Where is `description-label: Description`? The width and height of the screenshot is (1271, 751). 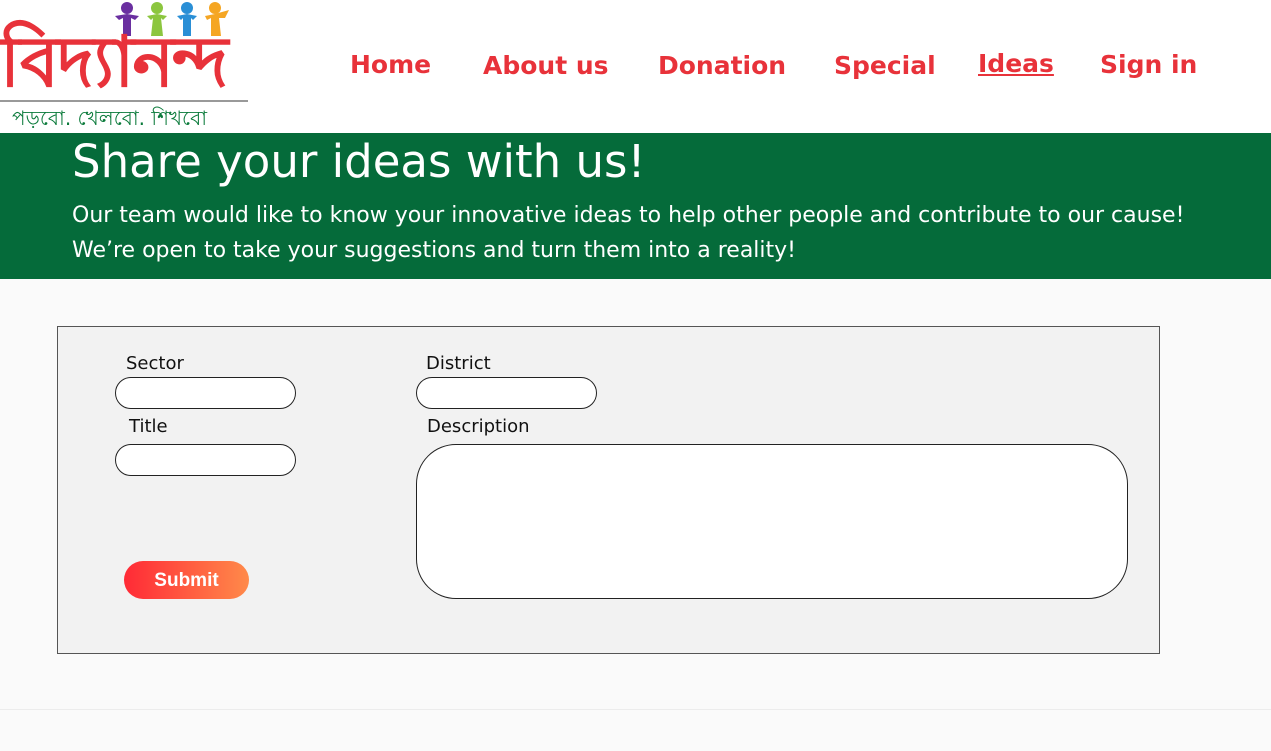
description-label: Description is located at coordinates (478, 426).